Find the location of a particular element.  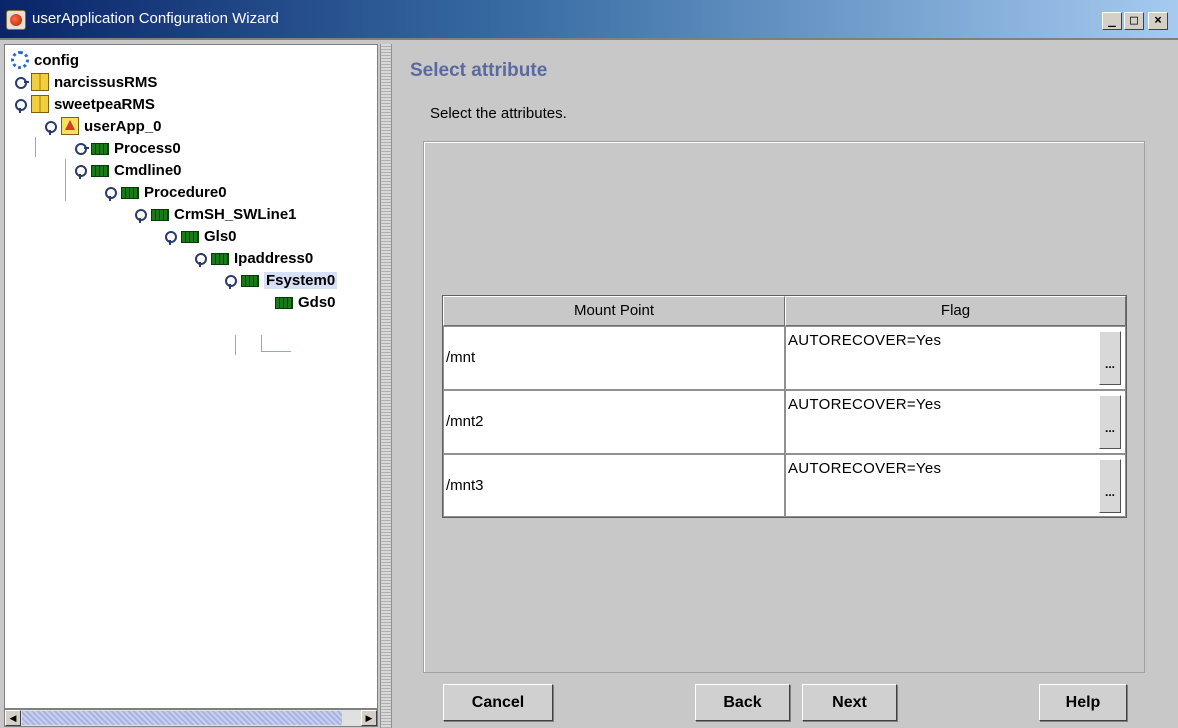

tree-node-gds0: Gds0 is located at coordinates (305, 302).